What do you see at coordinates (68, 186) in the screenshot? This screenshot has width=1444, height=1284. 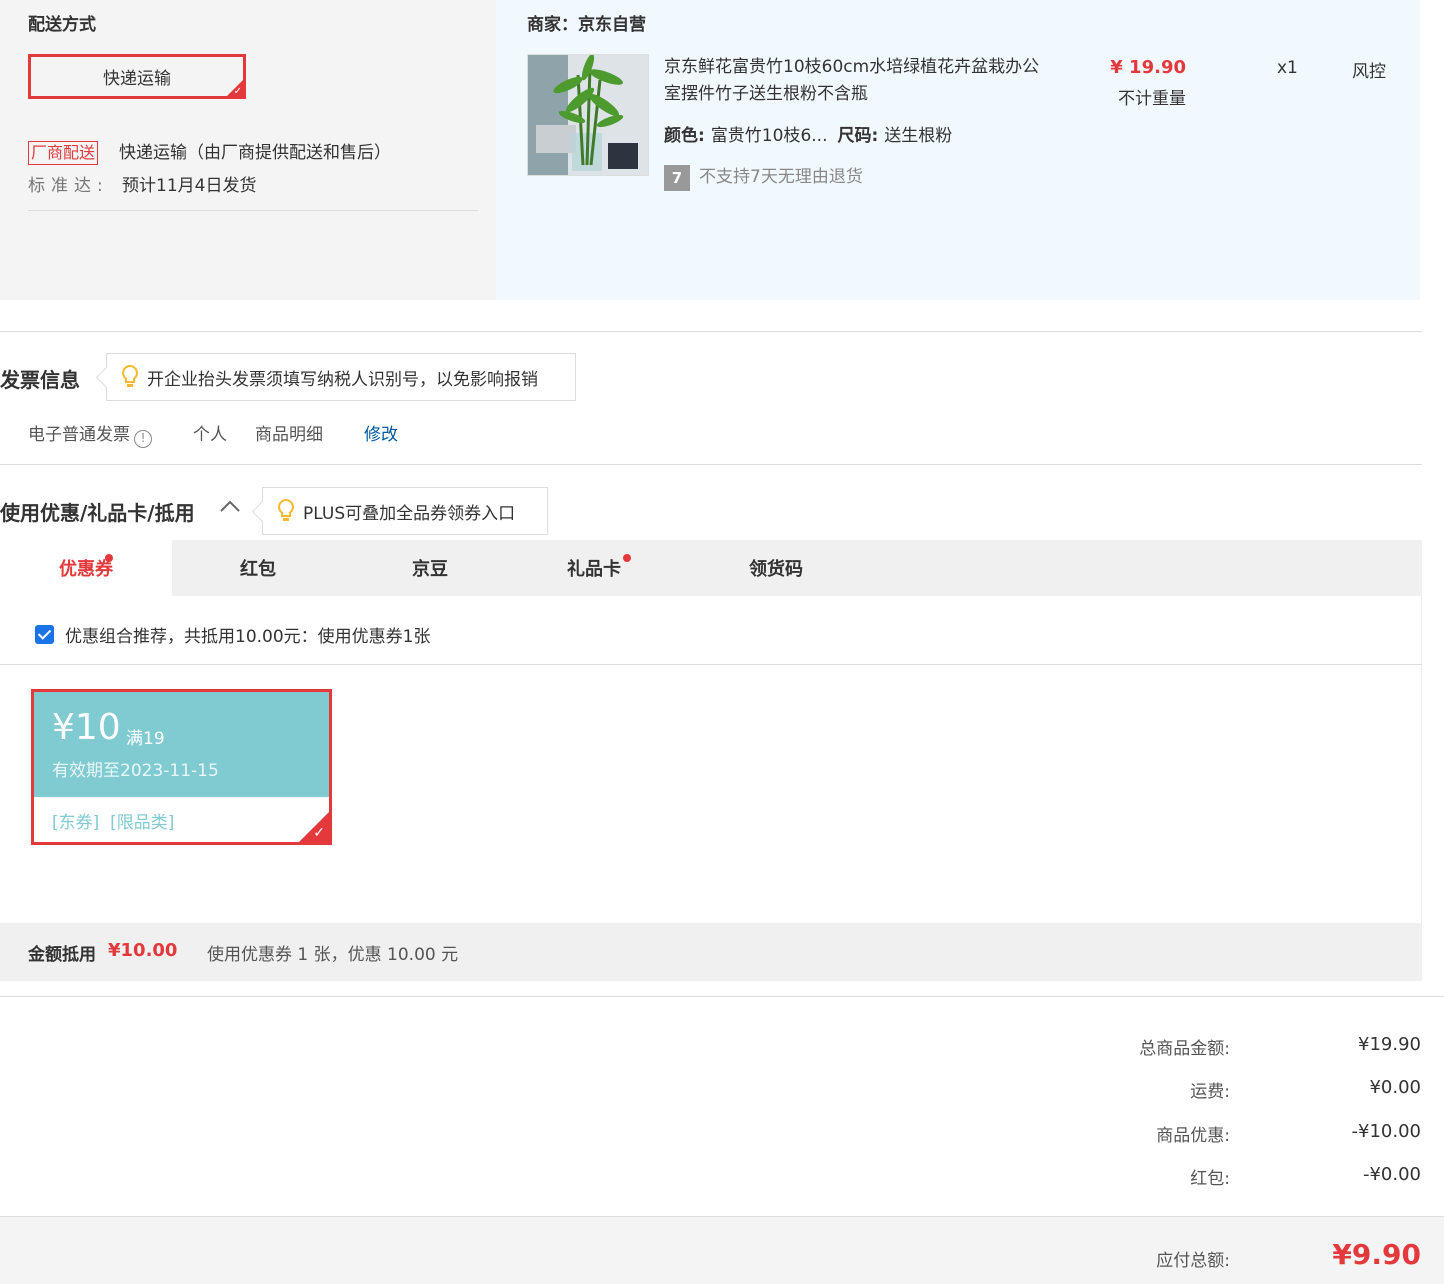 I see `standard-delivery-label: 标准达:` at bounding box center [68, 186].